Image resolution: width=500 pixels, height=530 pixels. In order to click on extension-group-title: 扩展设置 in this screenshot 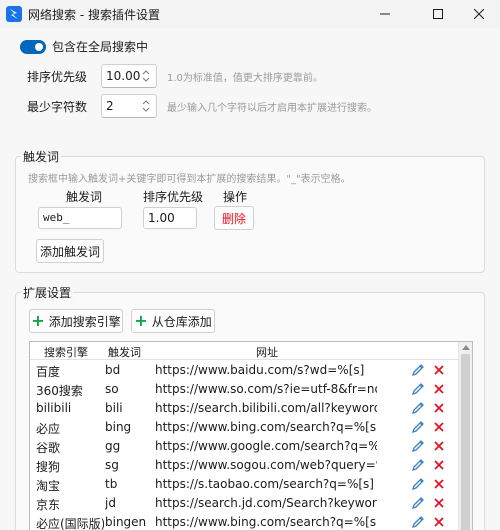, I will do `click(47, 292)`.